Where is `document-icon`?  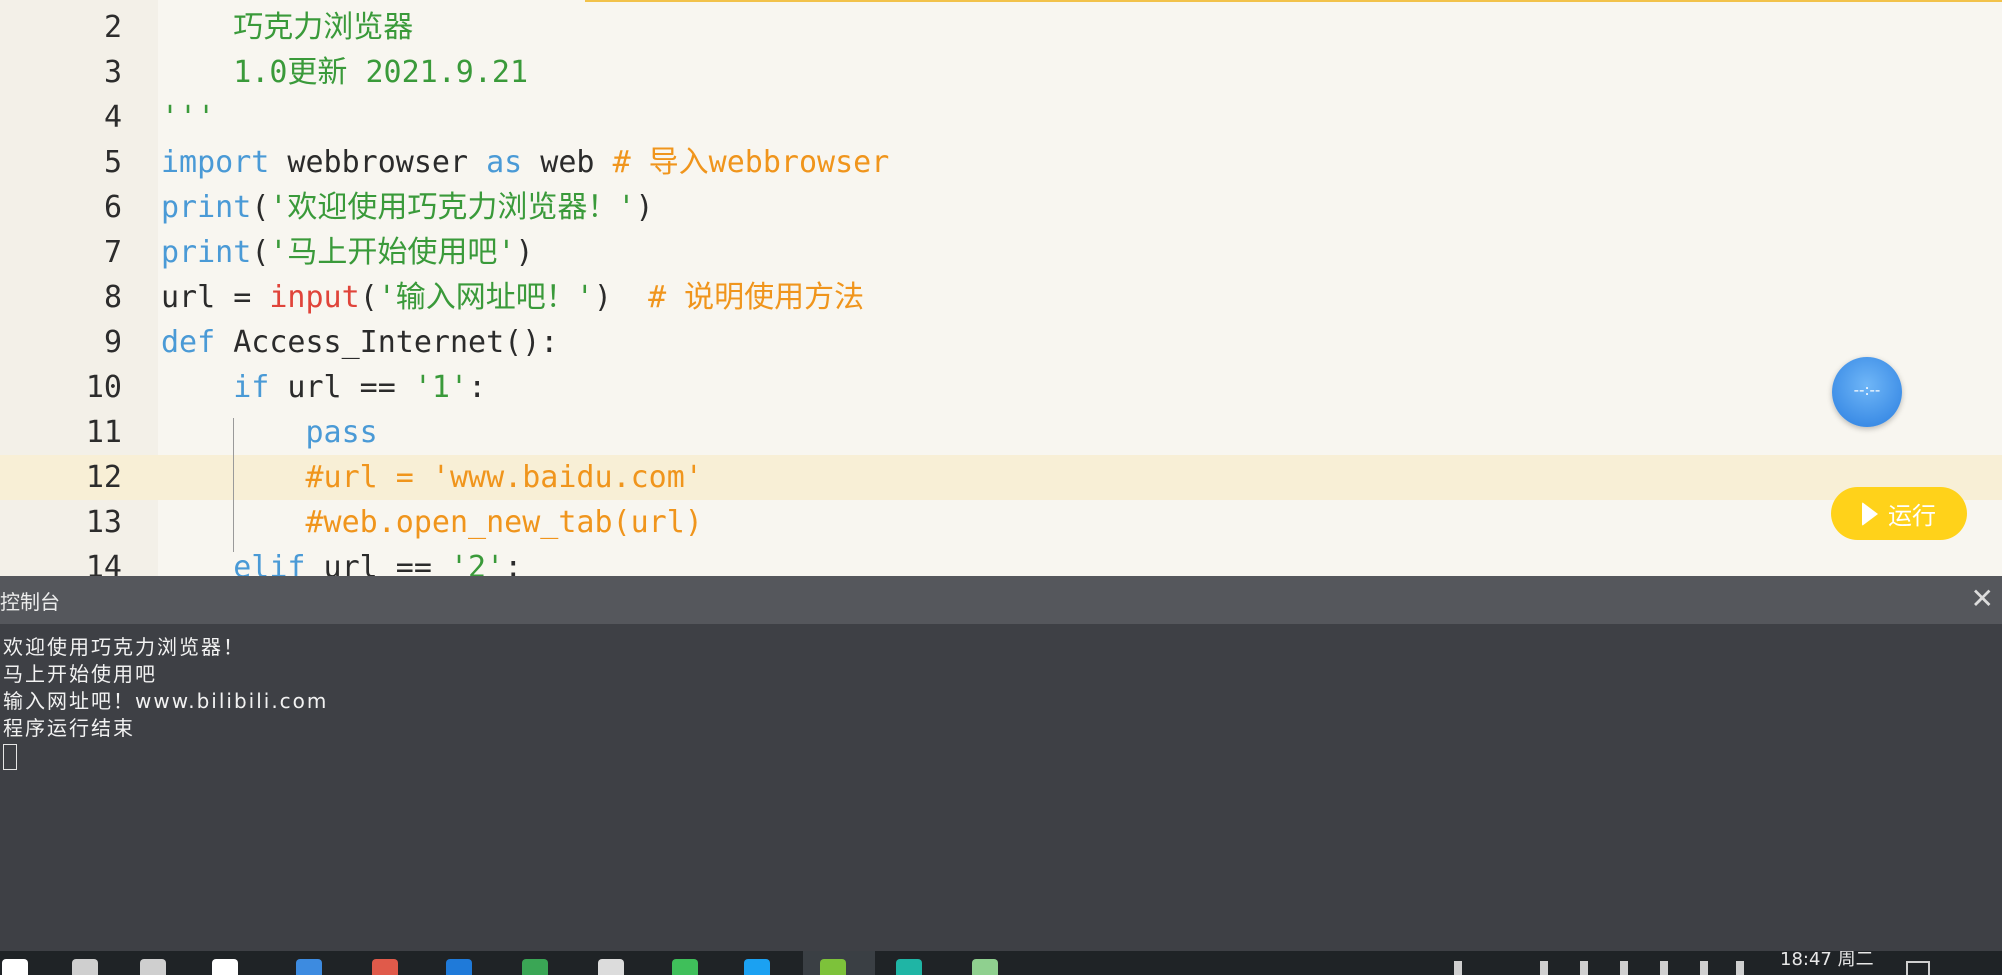 document-icon is located at coordinates (611, 967).